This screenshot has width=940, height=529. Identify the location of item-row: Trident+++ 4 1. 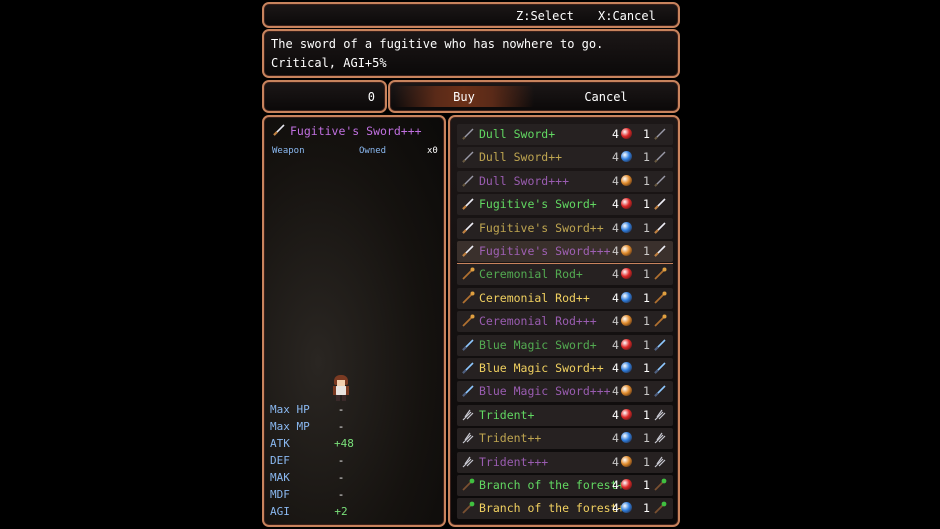
(565, 462).